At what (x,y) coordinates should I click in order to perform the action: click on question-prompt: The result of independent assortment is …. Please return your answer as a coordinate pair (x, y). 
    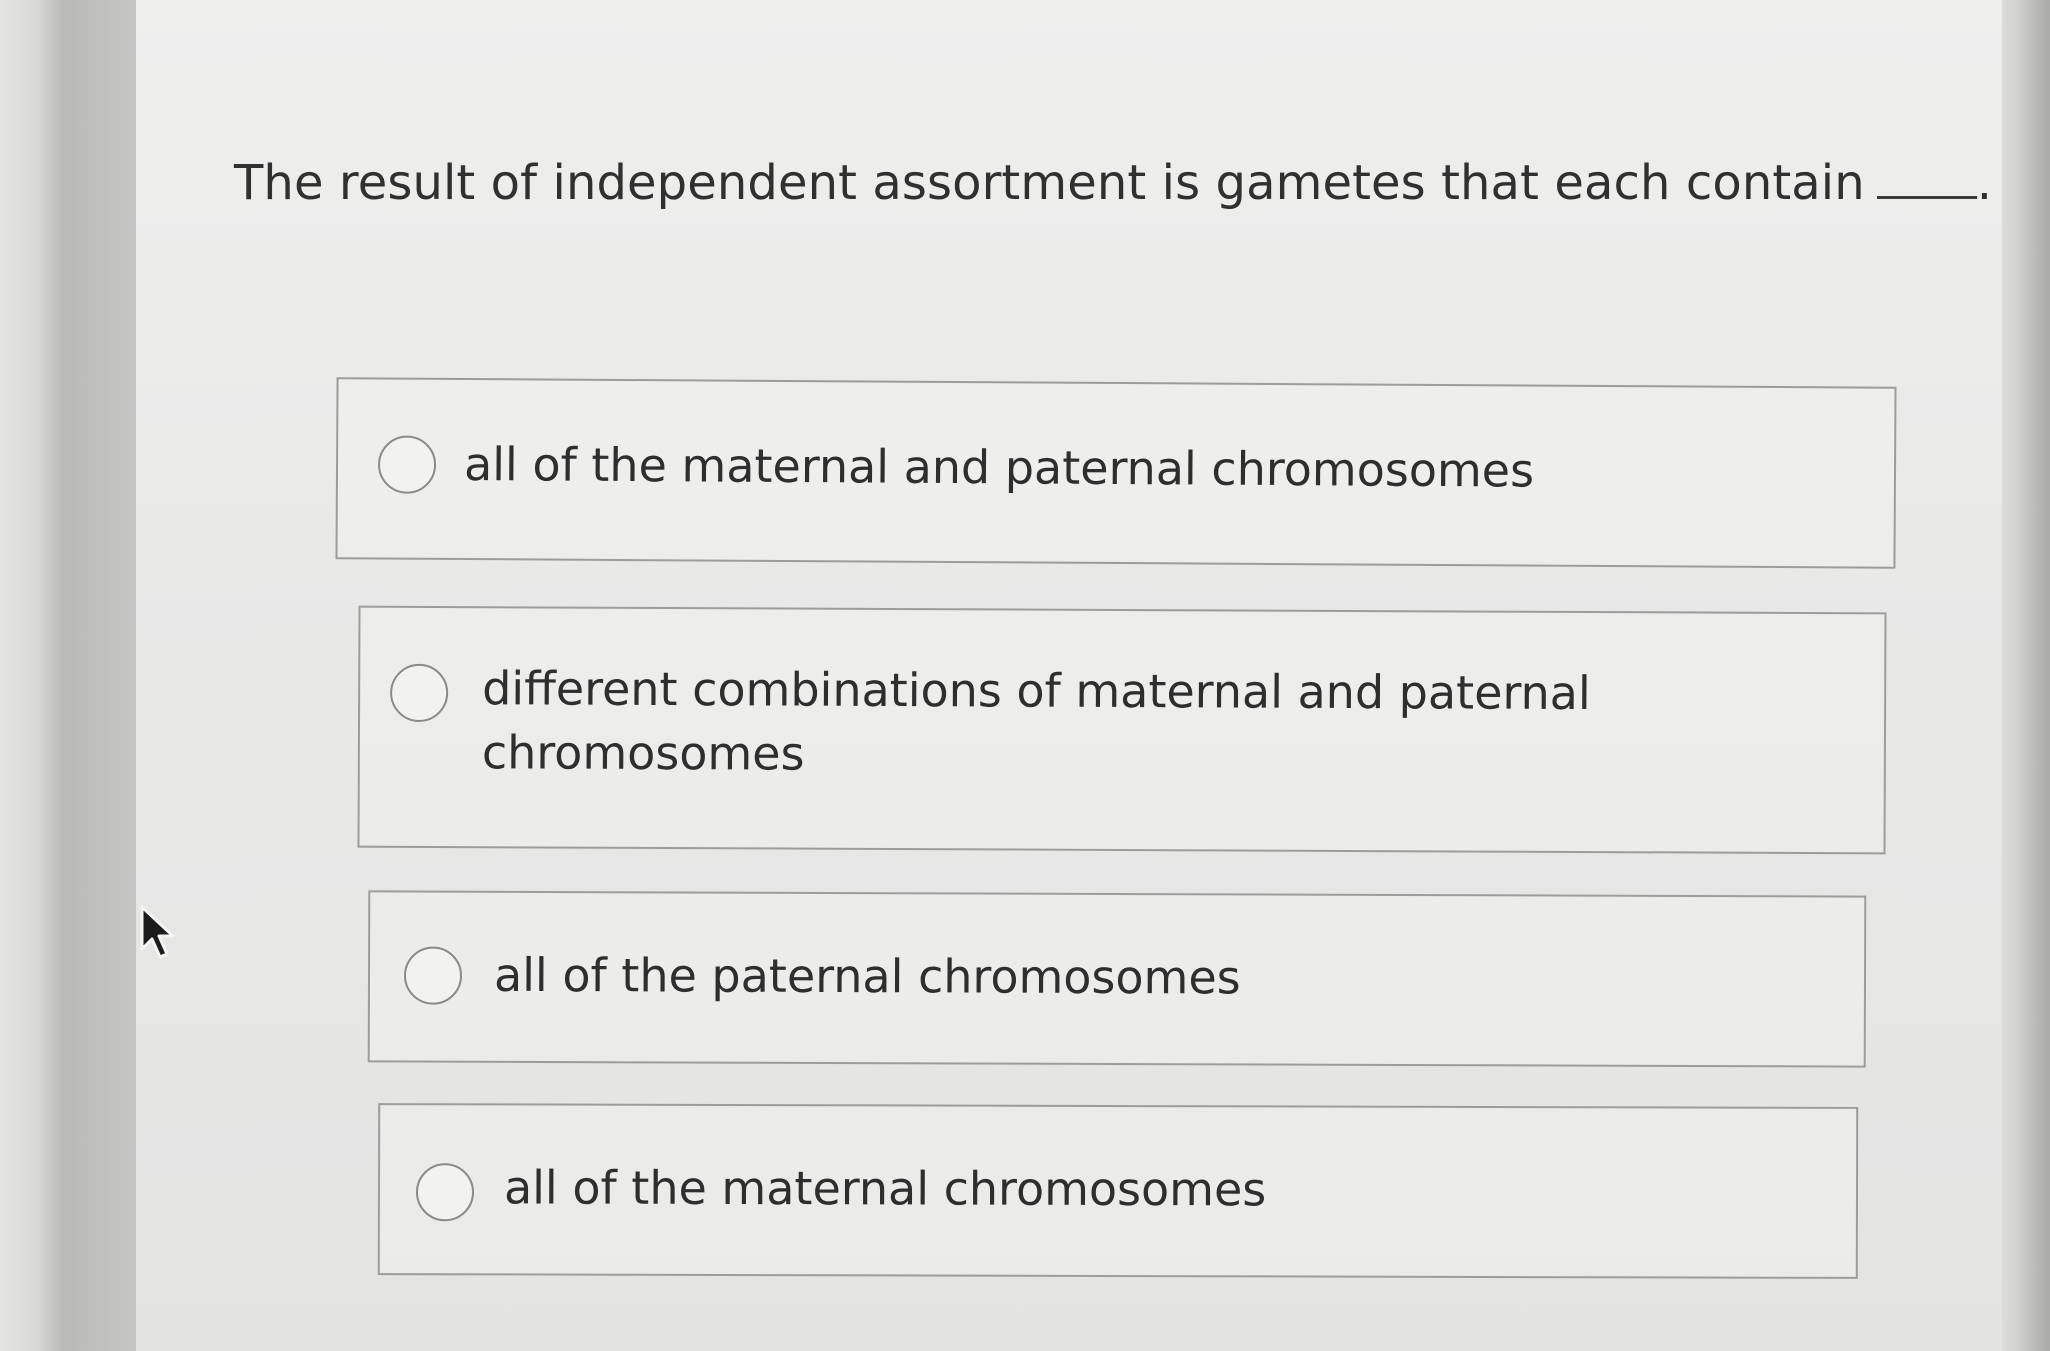
    Looking at the image, I should click on (1113, 183).